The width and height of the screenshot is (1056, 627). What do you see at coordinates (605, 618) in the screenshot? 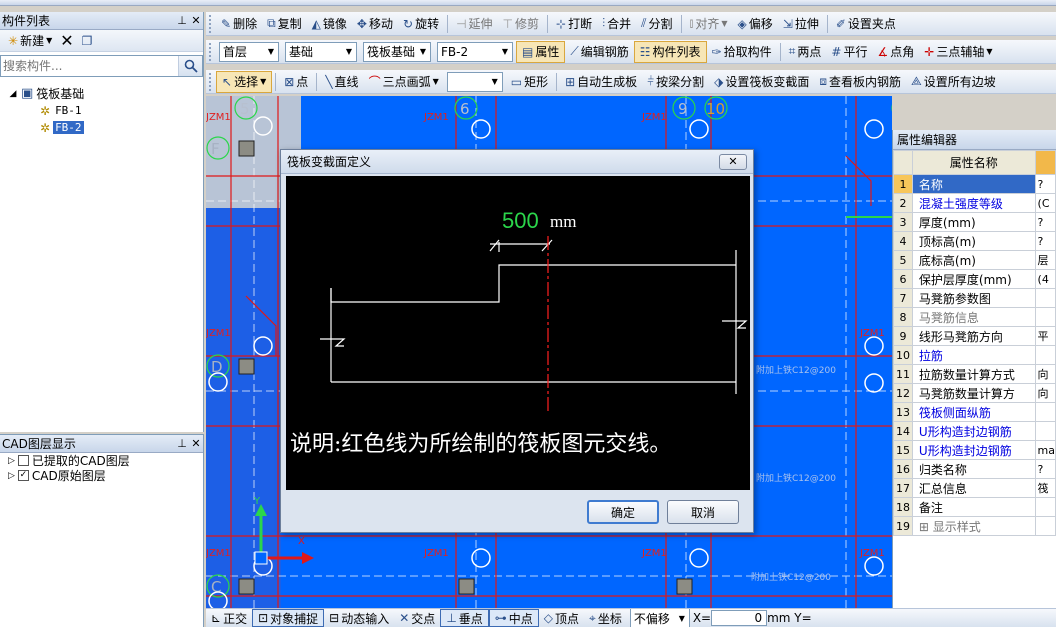
I see `coordinate-snap: ⌖ 坐标` at bounding box center [605, 618].